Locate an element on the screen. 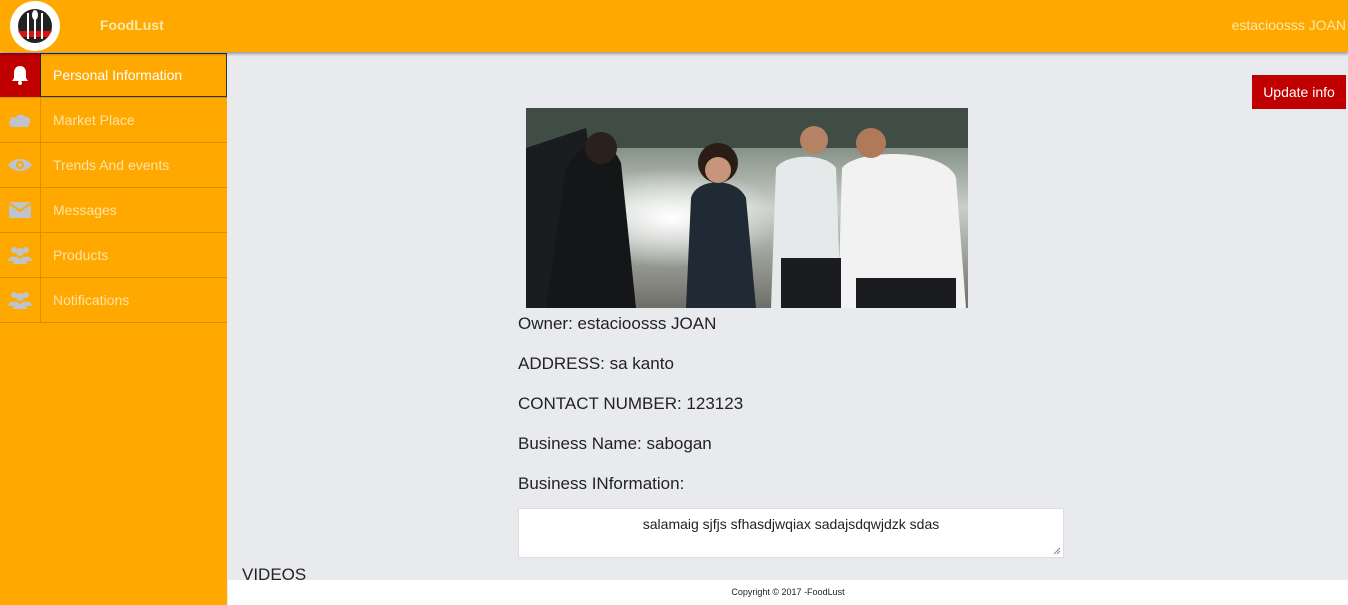 The width and height of the screenshot is (1348, 605). sidebar-item-notifications: Notifications is located at coordinates (113, 300).